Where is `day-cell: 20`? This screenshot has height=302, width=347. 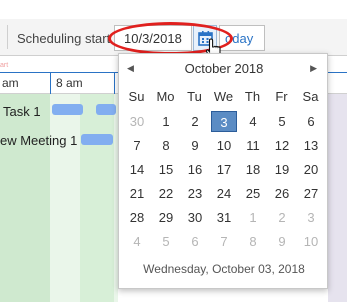 day-cell: 20 is located at coordinates (311, 169).